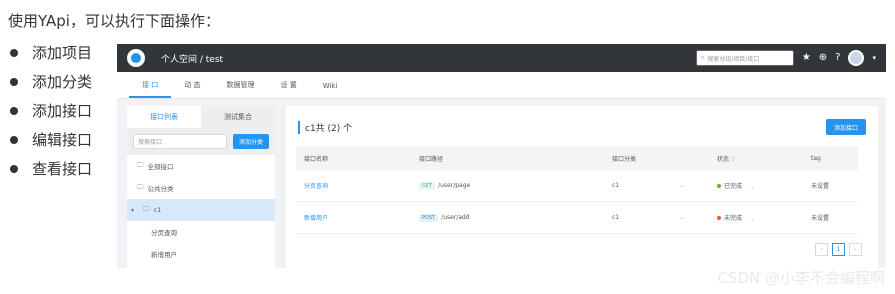 This screenshot has height=294, width=895. Describe the element at coordinates (201, 254) in the screenshot. I see `sidebar-item-add-user: 新增用户` at that location.